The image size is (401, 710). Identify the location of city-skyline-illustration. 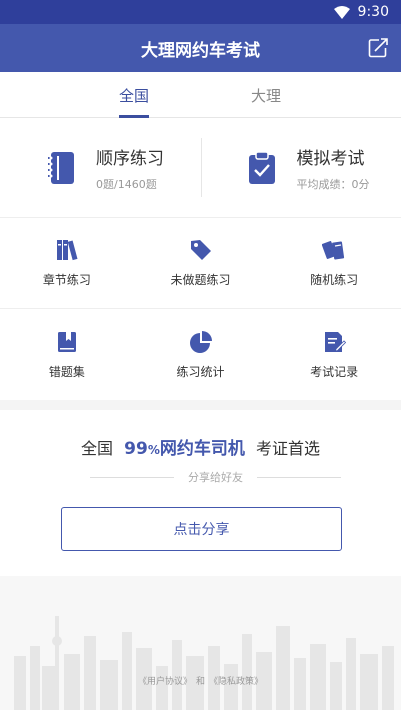
(204, 663).